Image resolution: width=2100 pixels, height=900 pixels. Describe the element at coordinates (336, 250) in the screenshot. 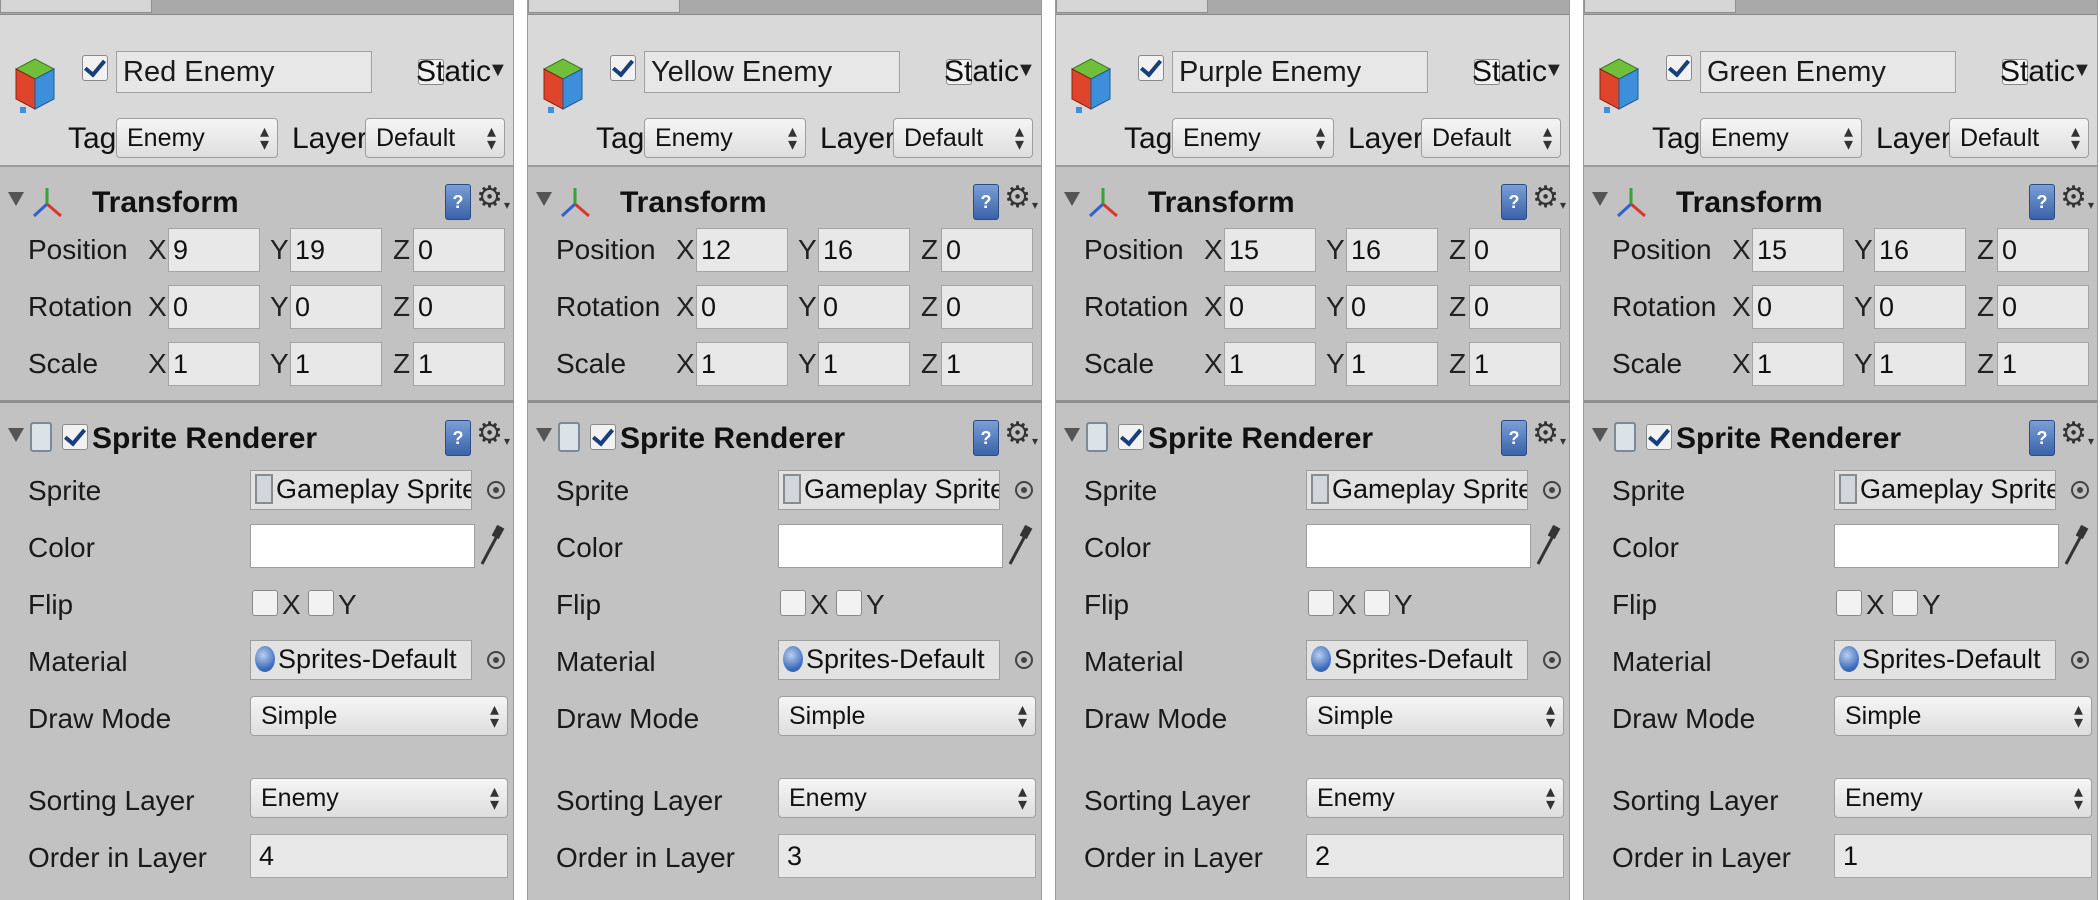

I see `position-y-field: 19` at that location.